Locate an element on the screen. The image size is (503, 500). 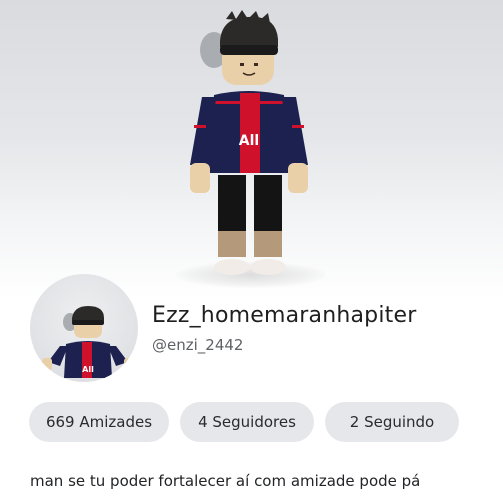
profile-avatar-thumbnail: All is located at coordinates (84, 328).